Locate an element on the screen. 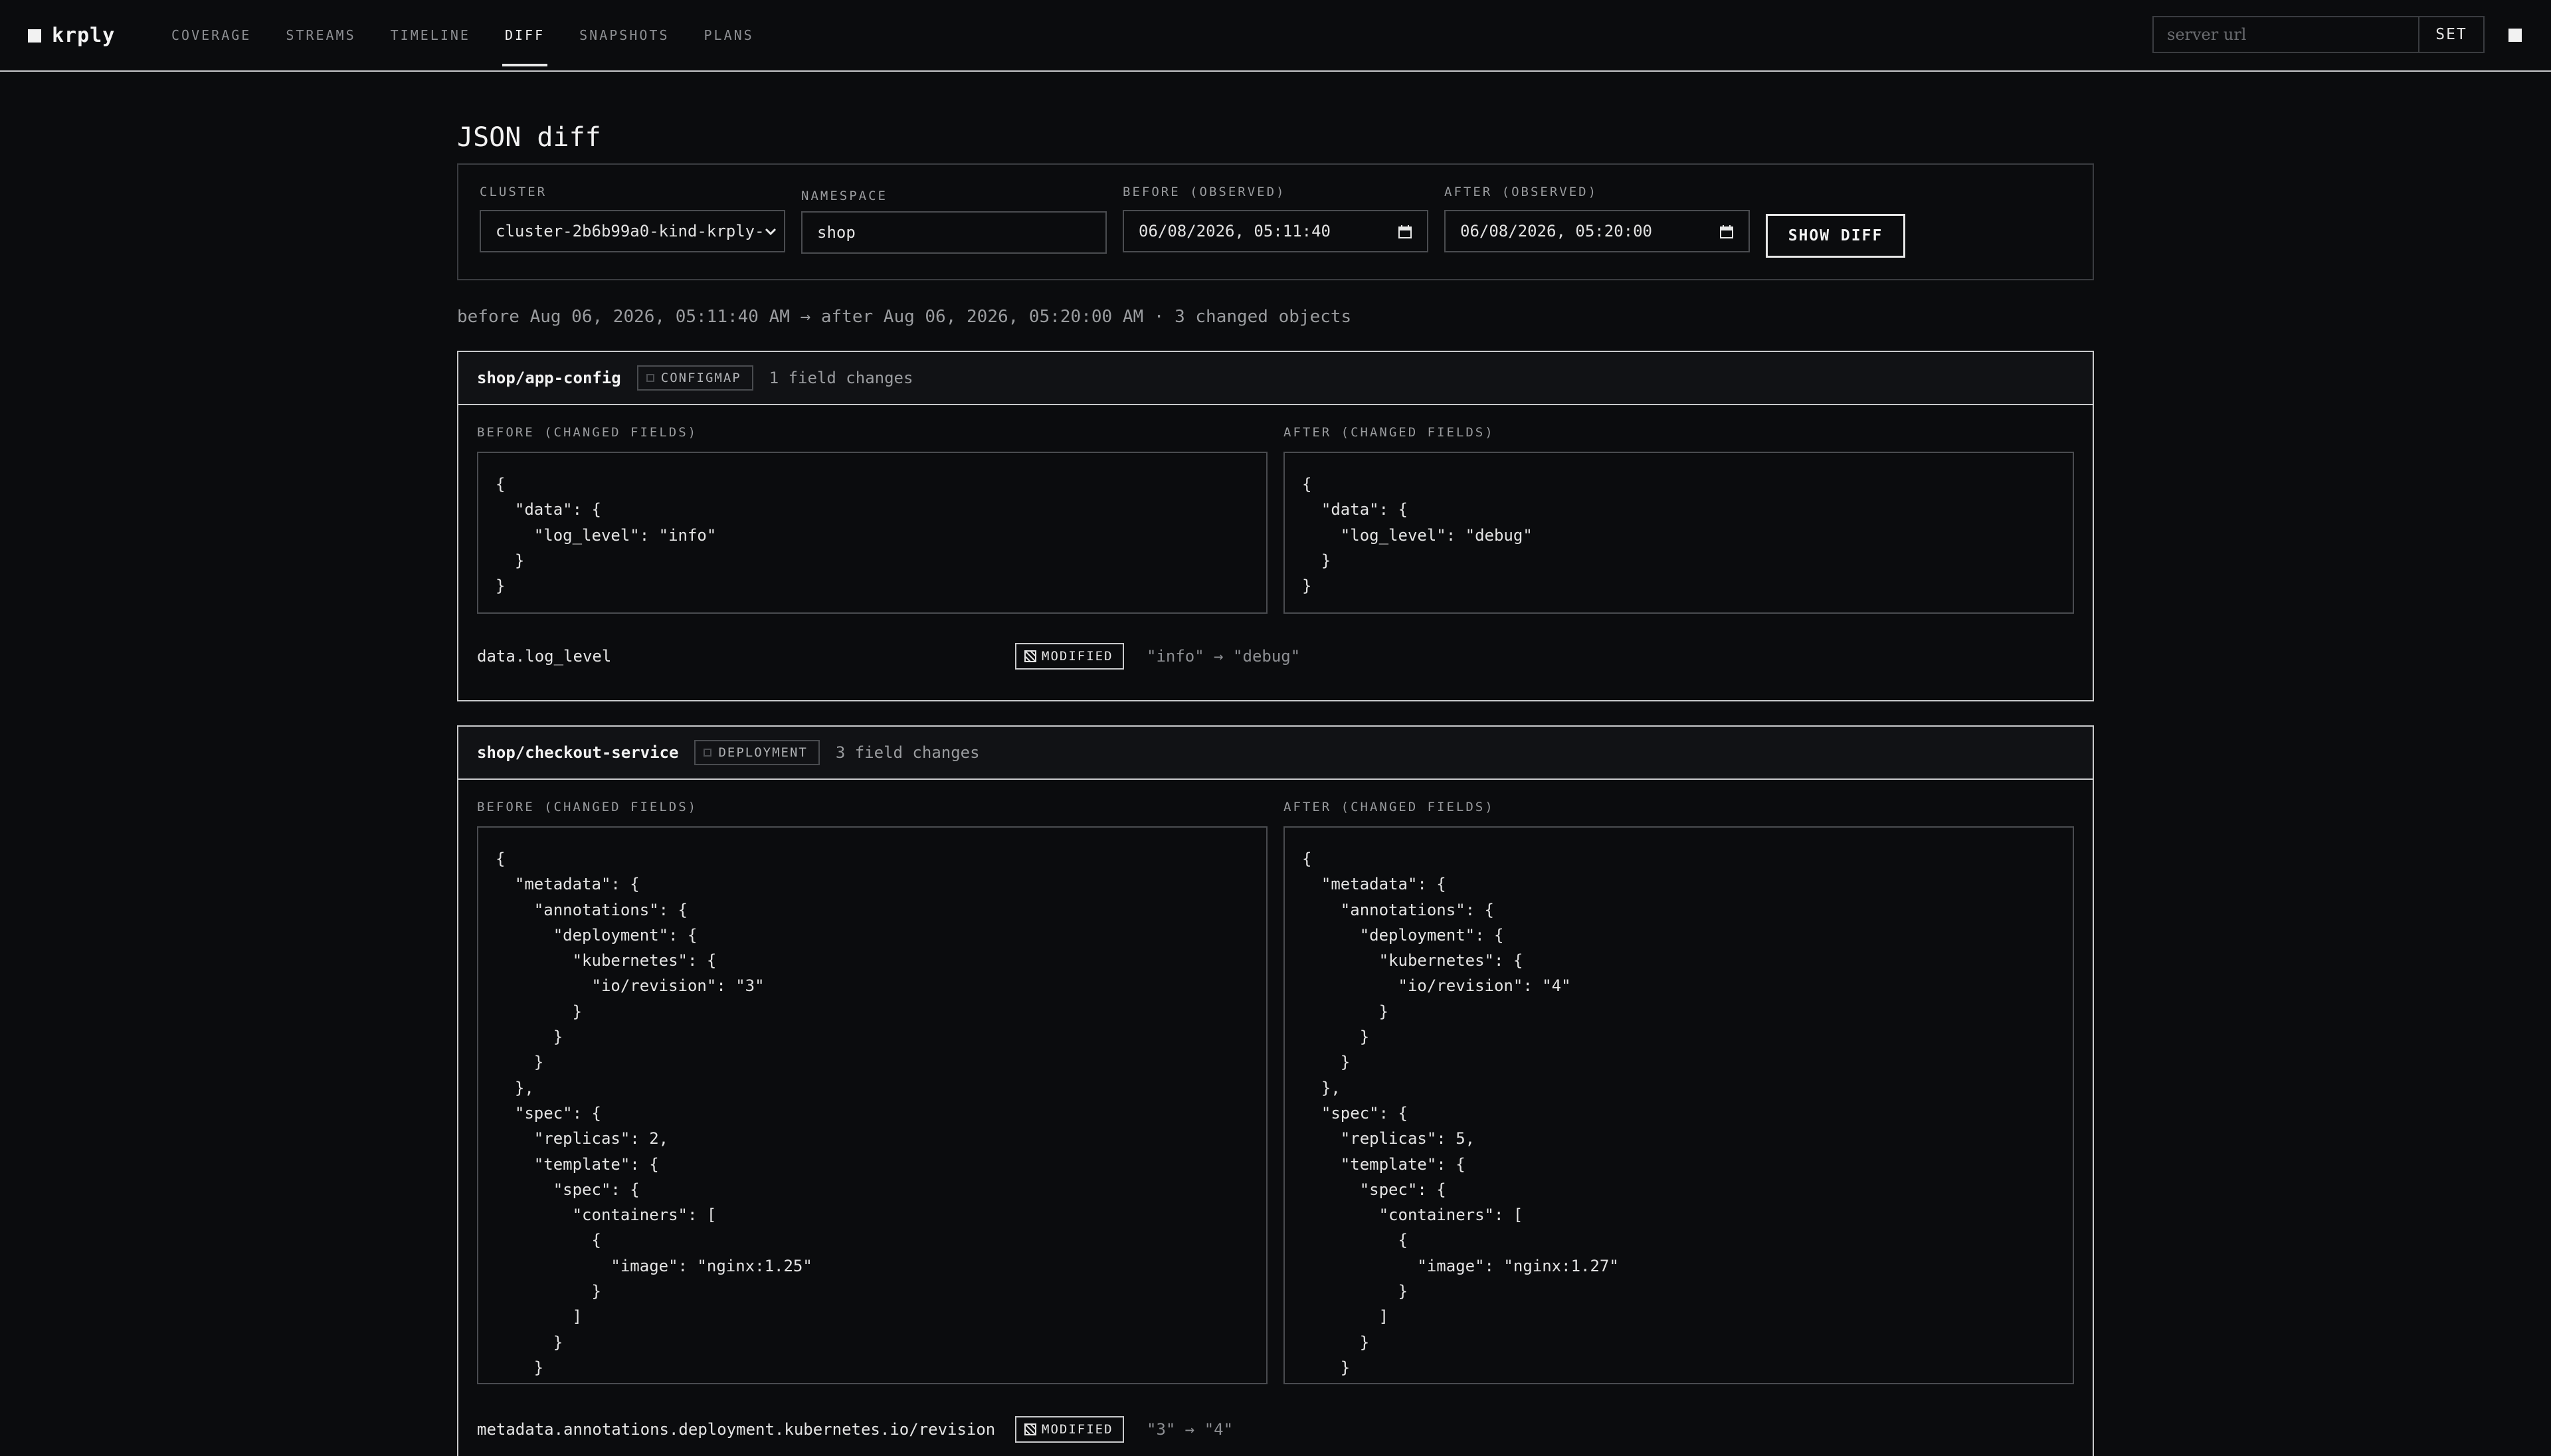 This screenshot has width=2551, height=1456. before-label: BEFORE (OBSERVED) is located at coordinates (1204, 192).